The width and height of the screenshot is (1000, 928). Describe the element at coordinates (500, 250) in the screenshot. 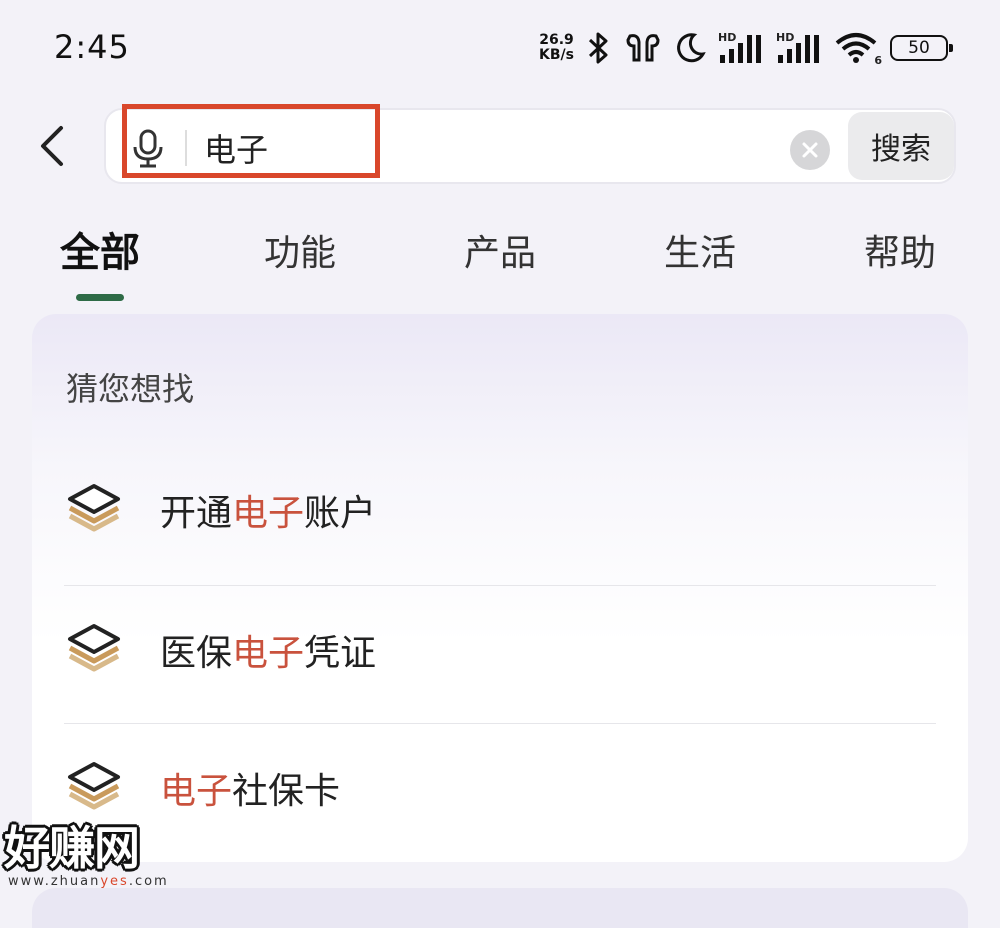

I see `tab-products: 产品` at that location.